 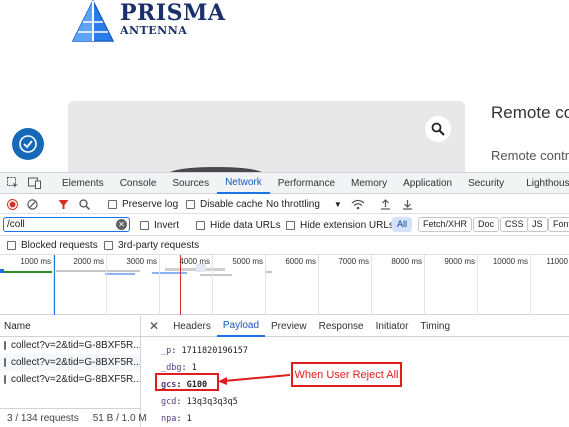 I want to click on clear-filter-icon: ✕, so click(x=121, y=224).